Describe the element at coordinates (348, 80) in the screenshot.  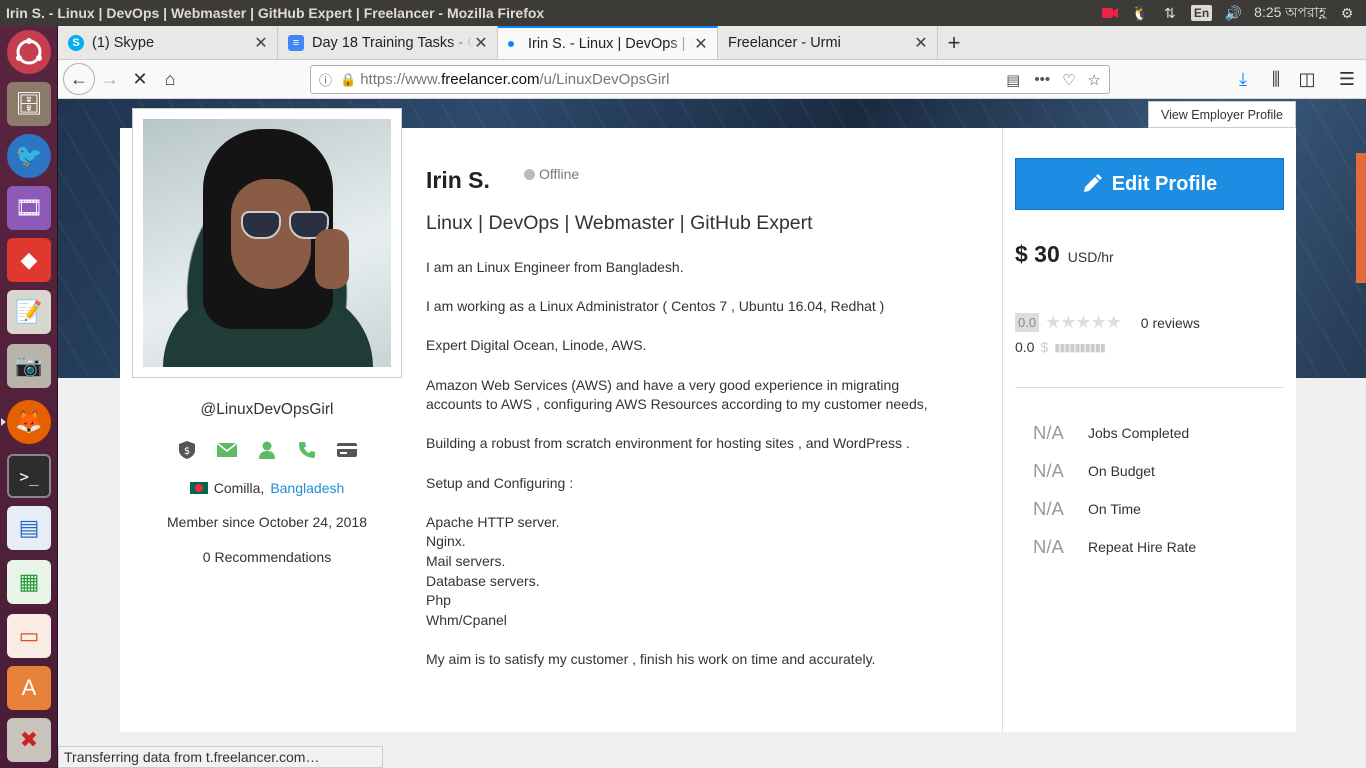
I see `lock-icon: 🔒` at that location.